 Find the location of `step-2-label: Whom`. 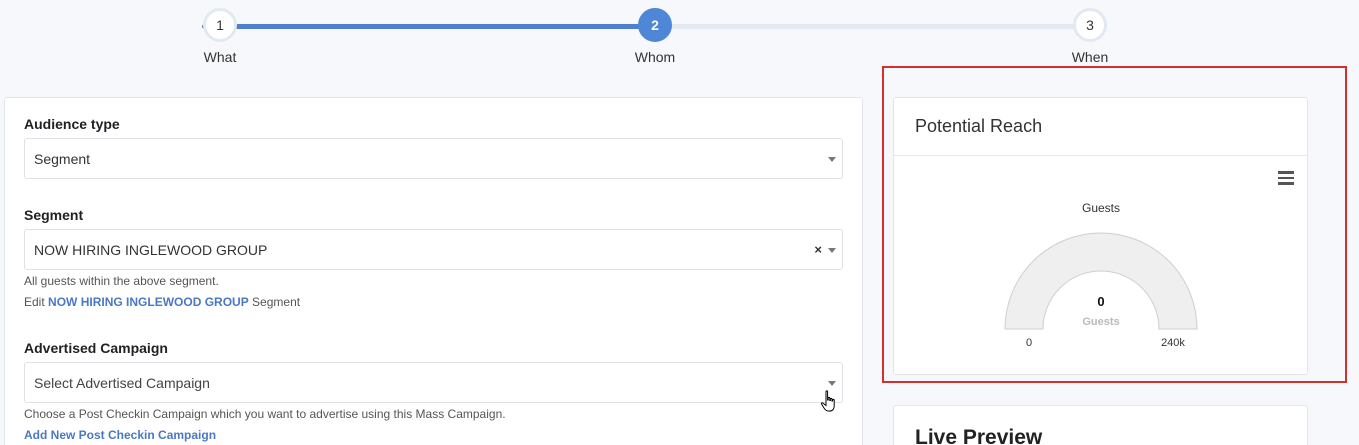

step-2-label: Whom is located at coordinates (655, 57).